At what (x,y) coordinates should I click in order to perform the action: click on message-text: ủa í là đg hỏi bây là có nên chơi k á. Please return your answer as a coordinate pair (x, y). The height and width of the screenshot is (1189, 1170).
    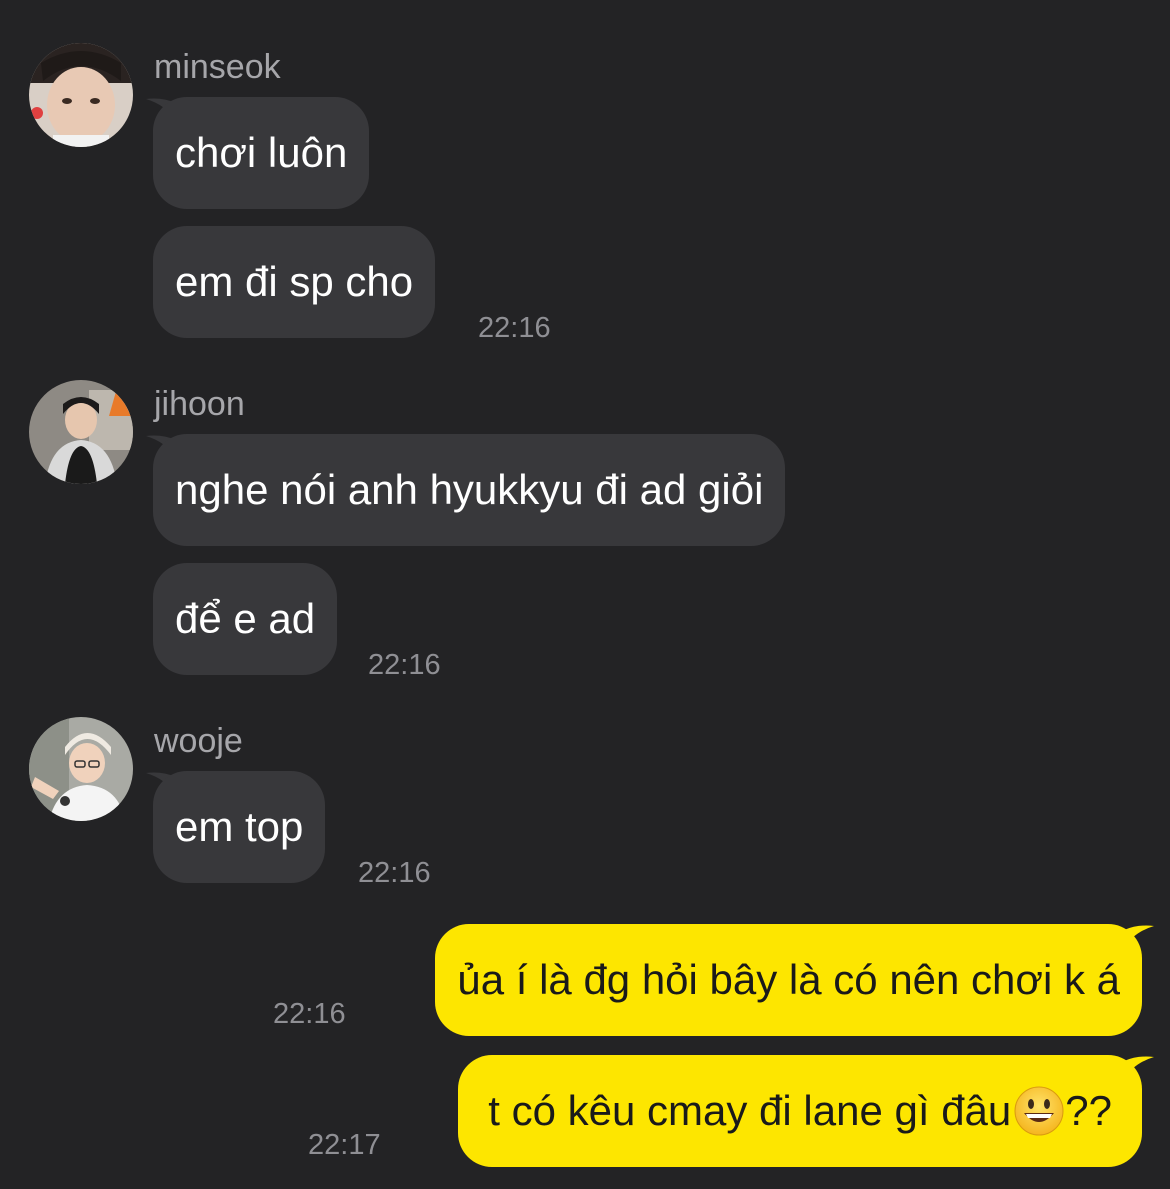
    Looking at the image, I should click on (788, 979).